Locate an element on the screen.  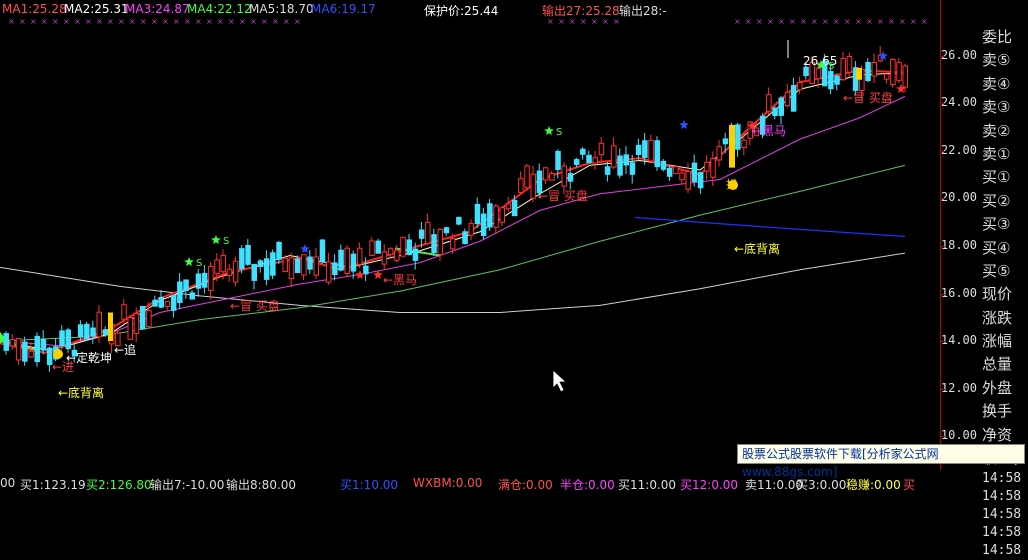
price-tick: 12.00 is located at coordinates (958, 388).